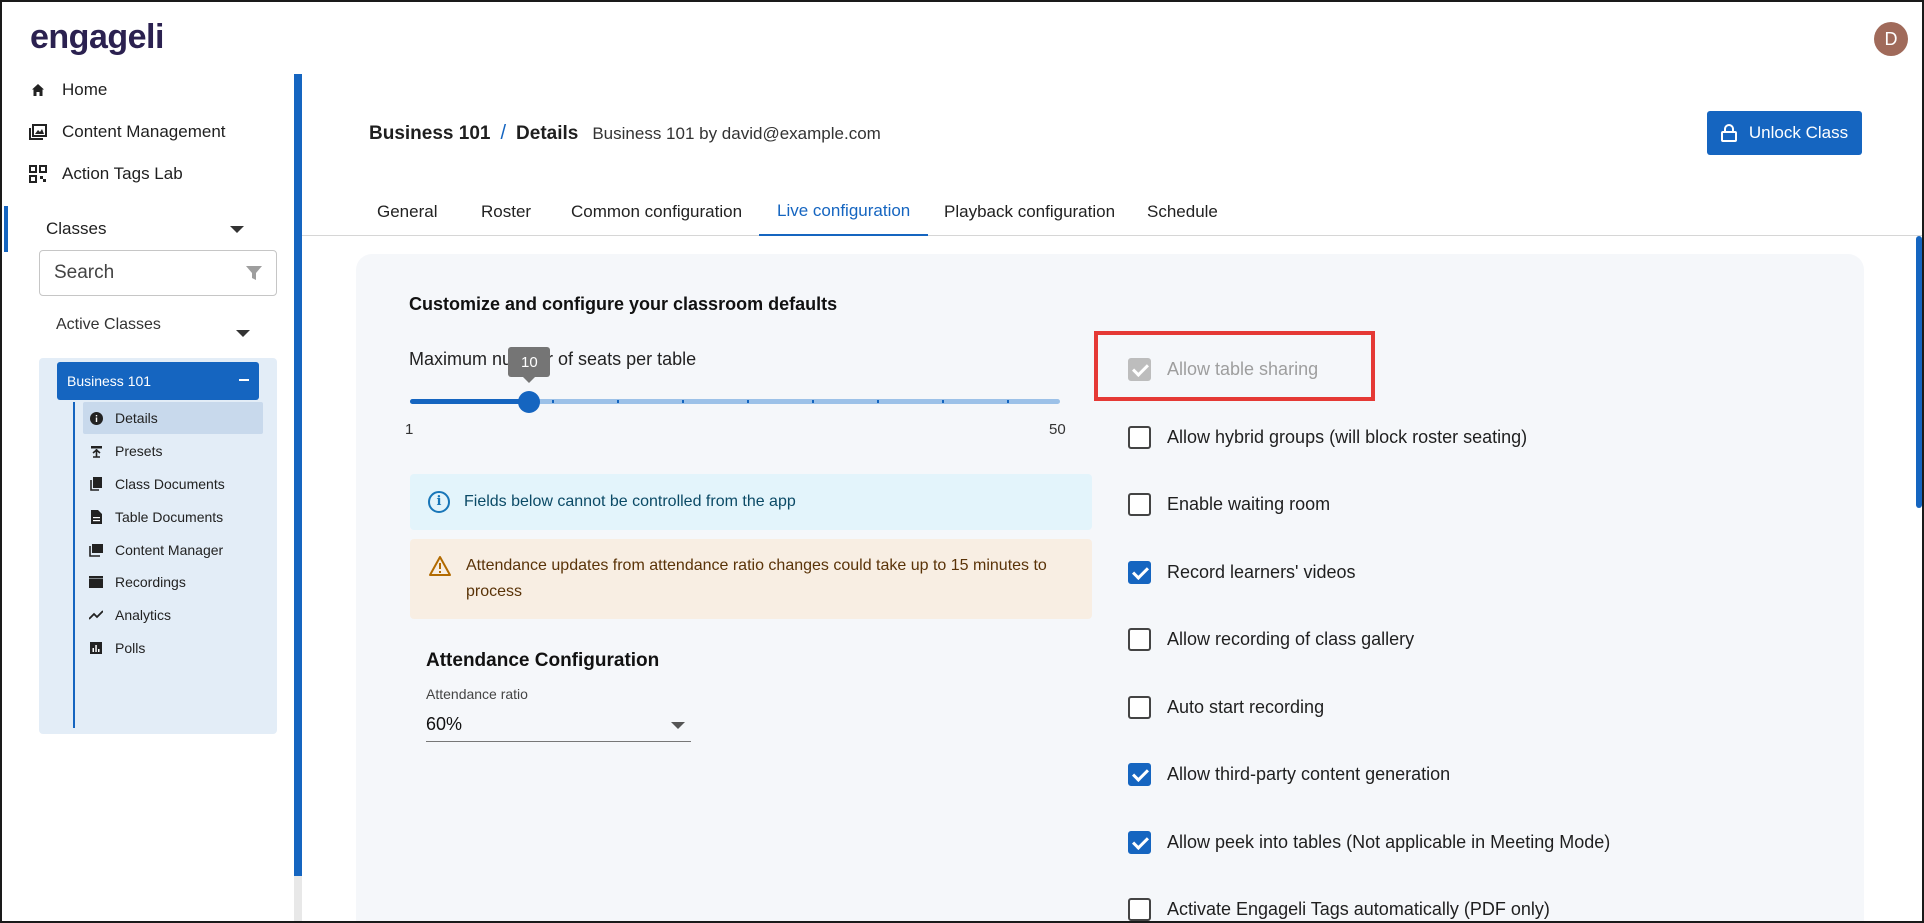  Describe the element at coordinates (1291, 639) in the screenshot. I see `option-label: Allow recording of class gallery` at that location.